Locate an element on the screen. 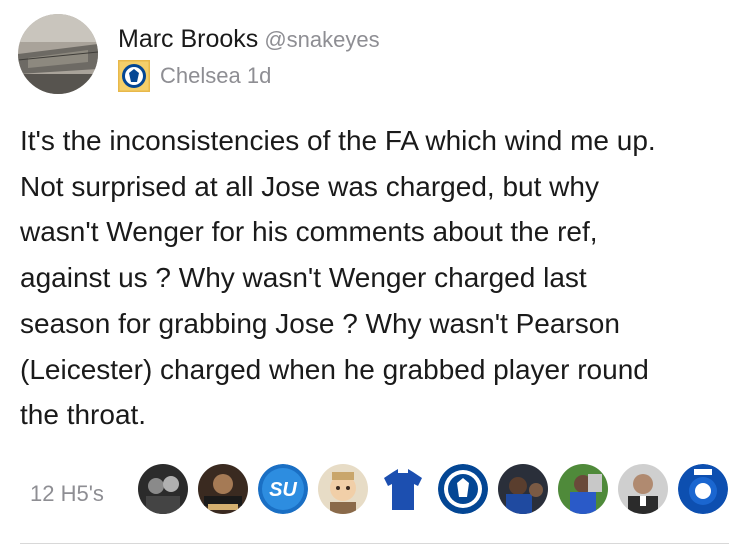  author-avatar is located at coordinates (58, 54).